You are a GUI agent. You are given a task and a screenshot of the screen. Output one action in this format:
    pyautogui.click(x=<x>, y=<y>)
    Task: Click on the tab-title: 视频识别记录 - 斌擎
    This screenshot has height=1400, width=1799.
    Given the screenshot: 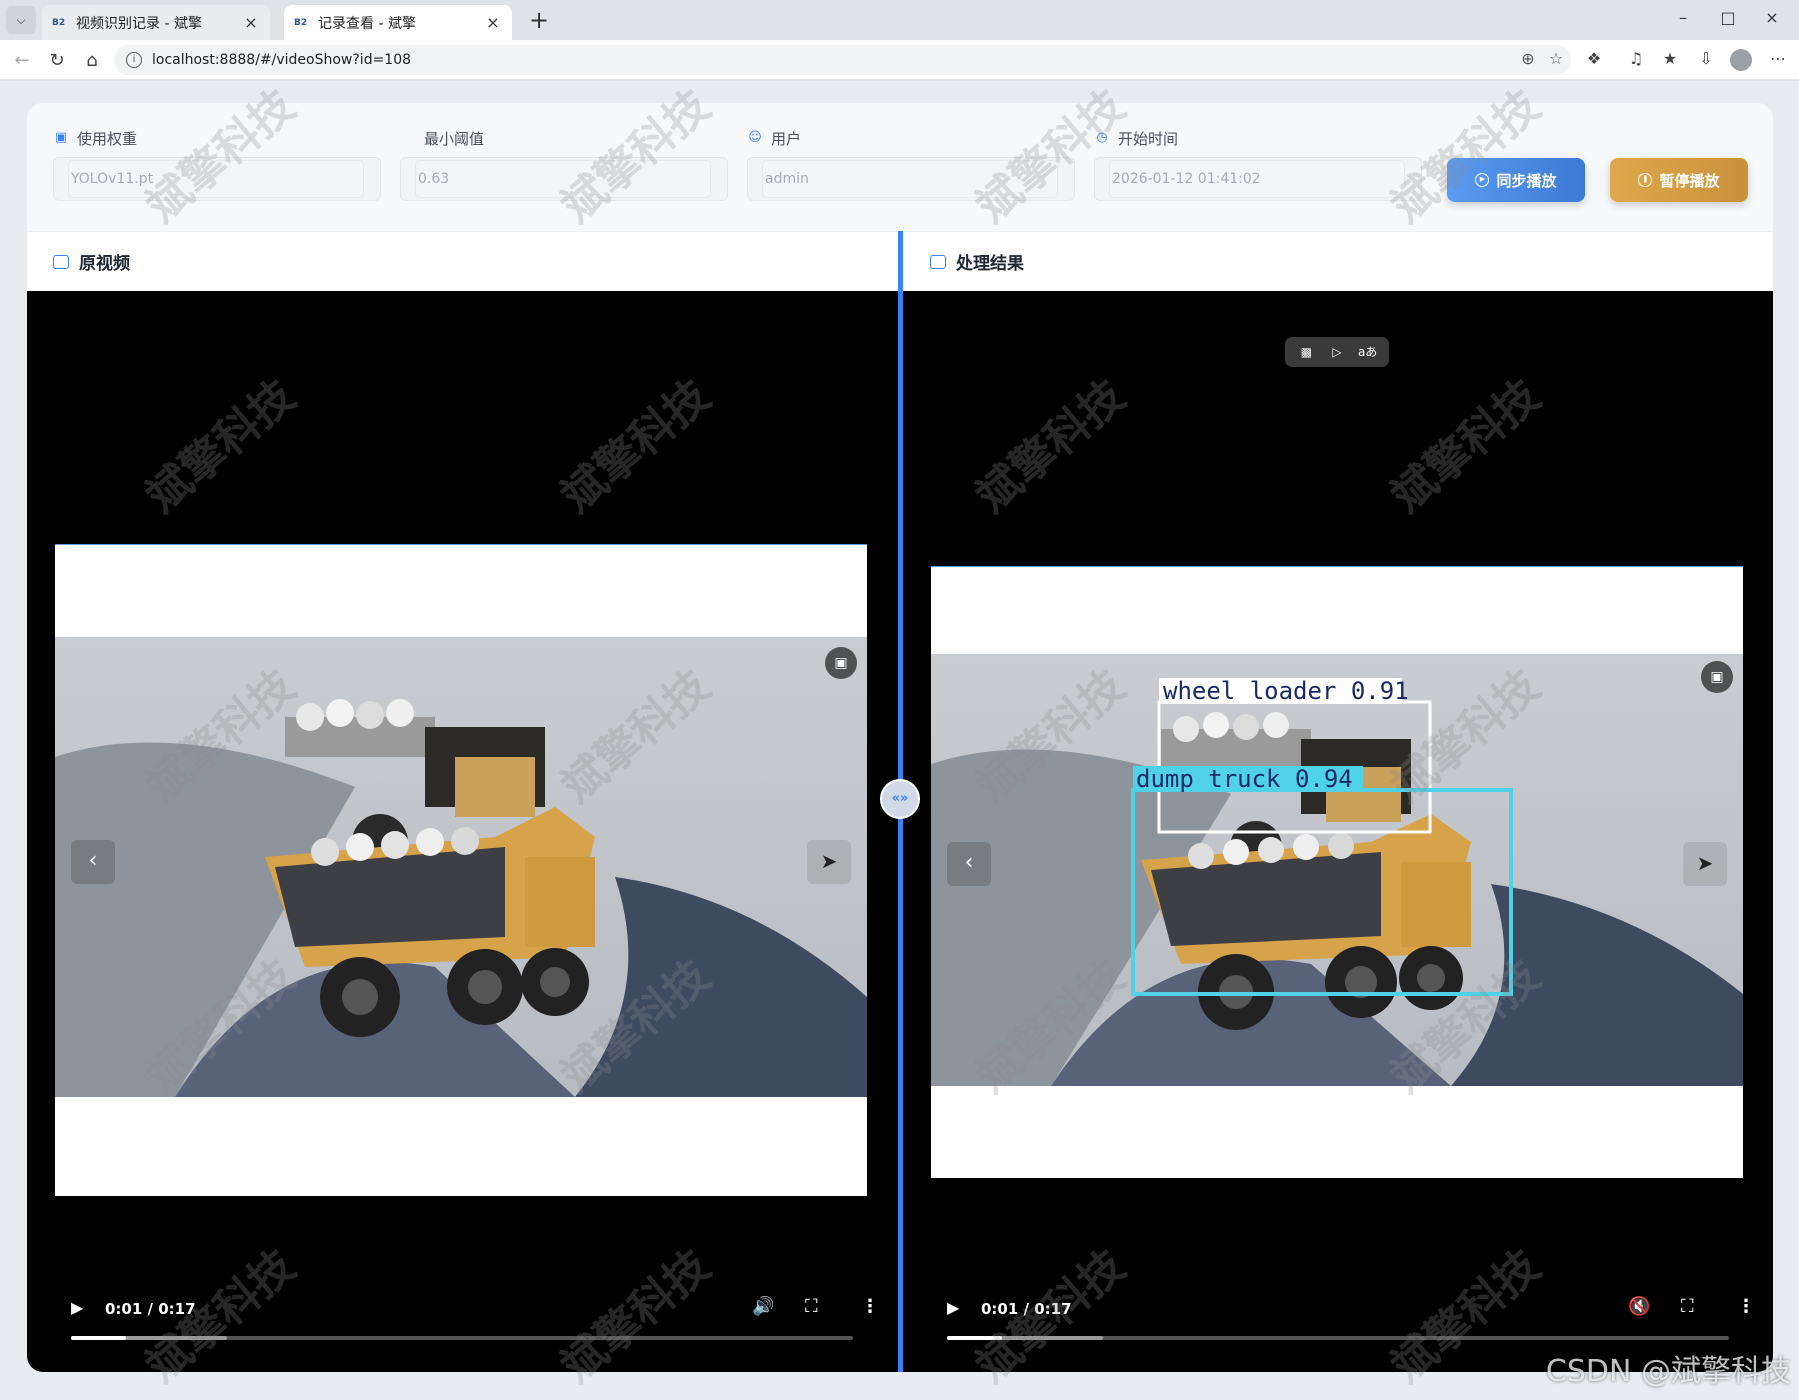 What is the action you would take?
    pyautogui.click(x=139, y=23)
    